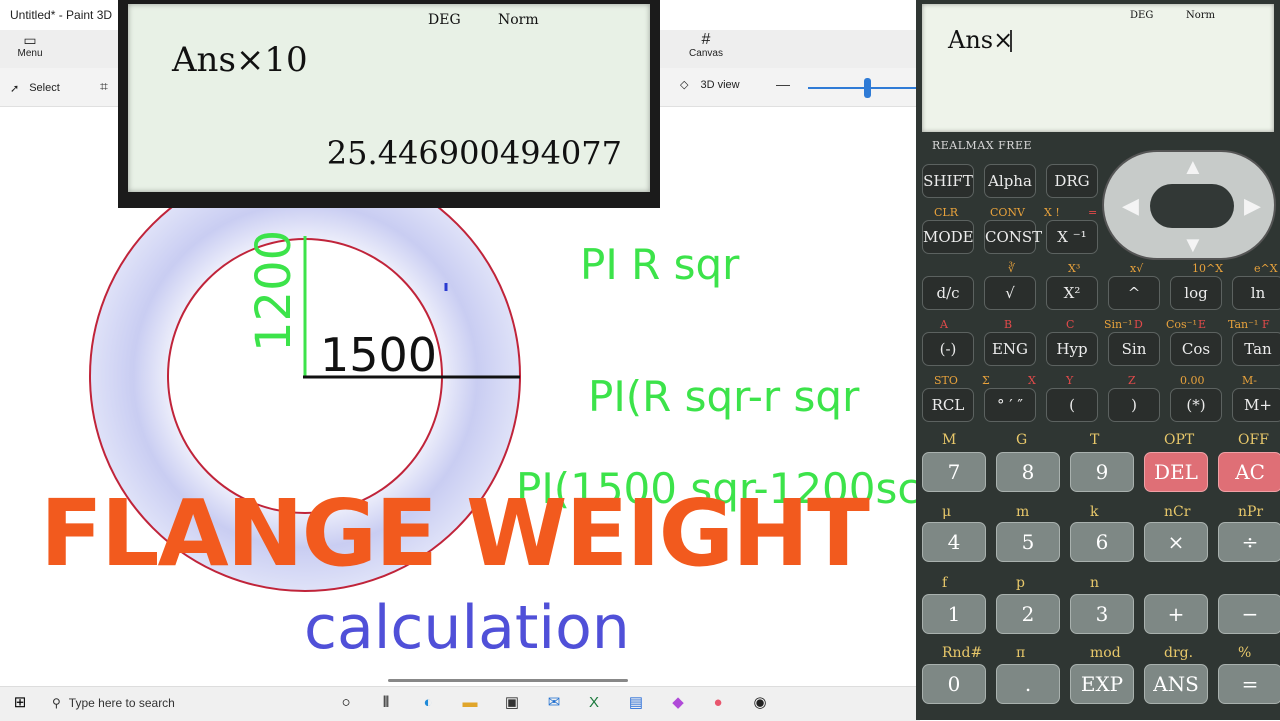 The width and height of the screenshot is (1280, 721). What do you see at coordinates (1010, 181) in the screenshot?
I see `key-alpha: Alpha` at bounding box center [1010, 181].